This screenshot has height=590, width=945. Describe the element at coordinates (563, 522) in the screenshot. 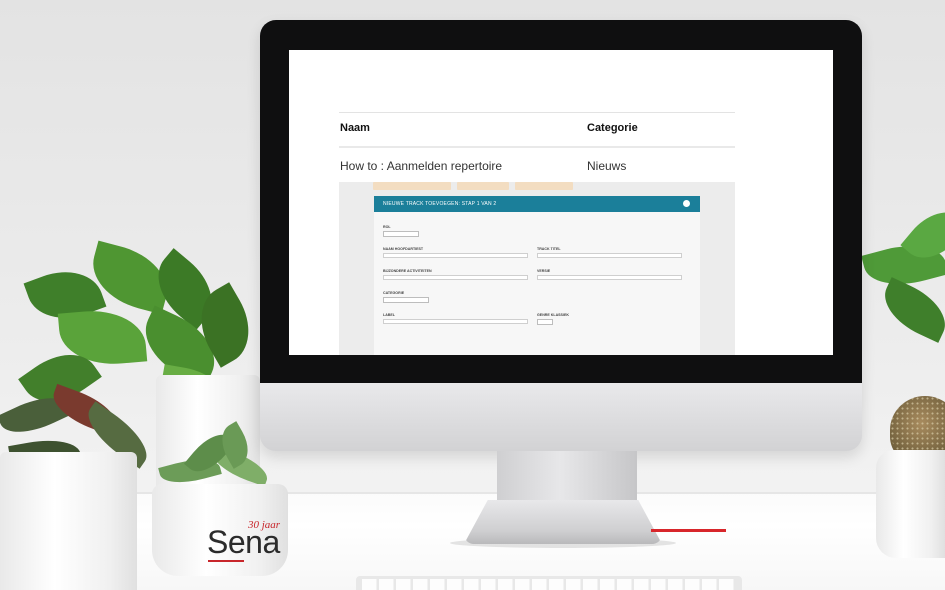

I see `monitor-stand-base` at that location.